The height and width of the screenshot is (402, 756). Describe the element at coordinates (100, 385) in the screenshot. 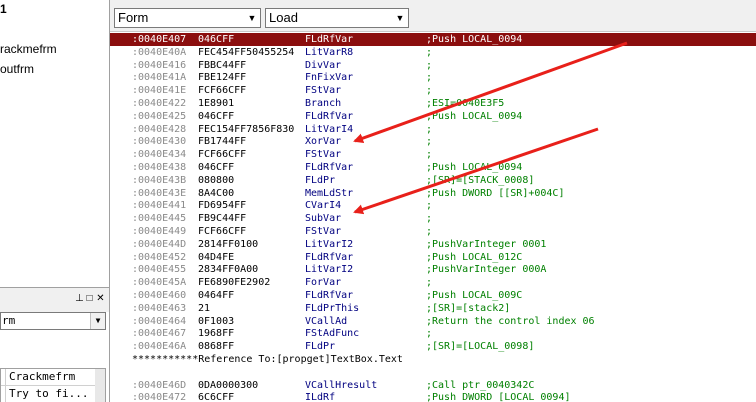

I see `properties-scrollbar` at that location.